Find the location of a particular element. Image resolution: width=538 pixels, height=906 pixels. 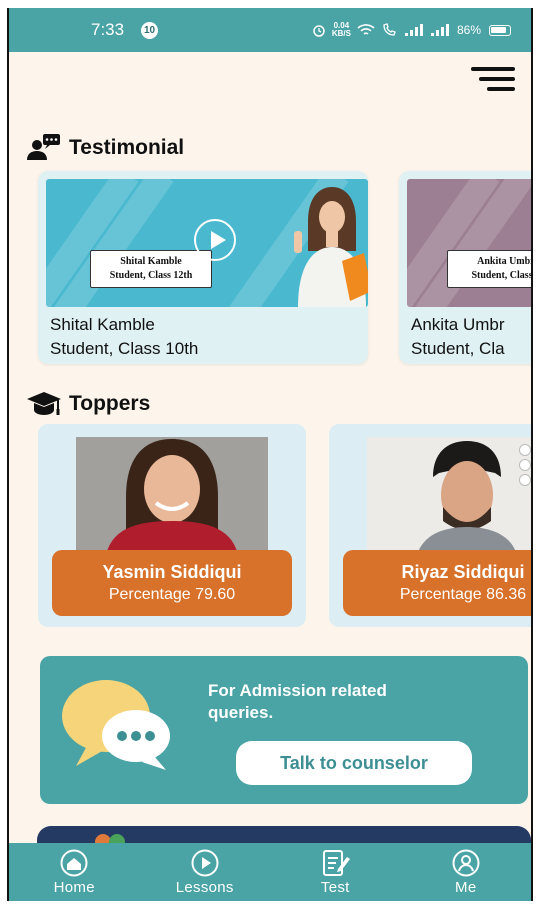

topper-name: Yasmin Siddiqui is located at coordinates (172, 572).